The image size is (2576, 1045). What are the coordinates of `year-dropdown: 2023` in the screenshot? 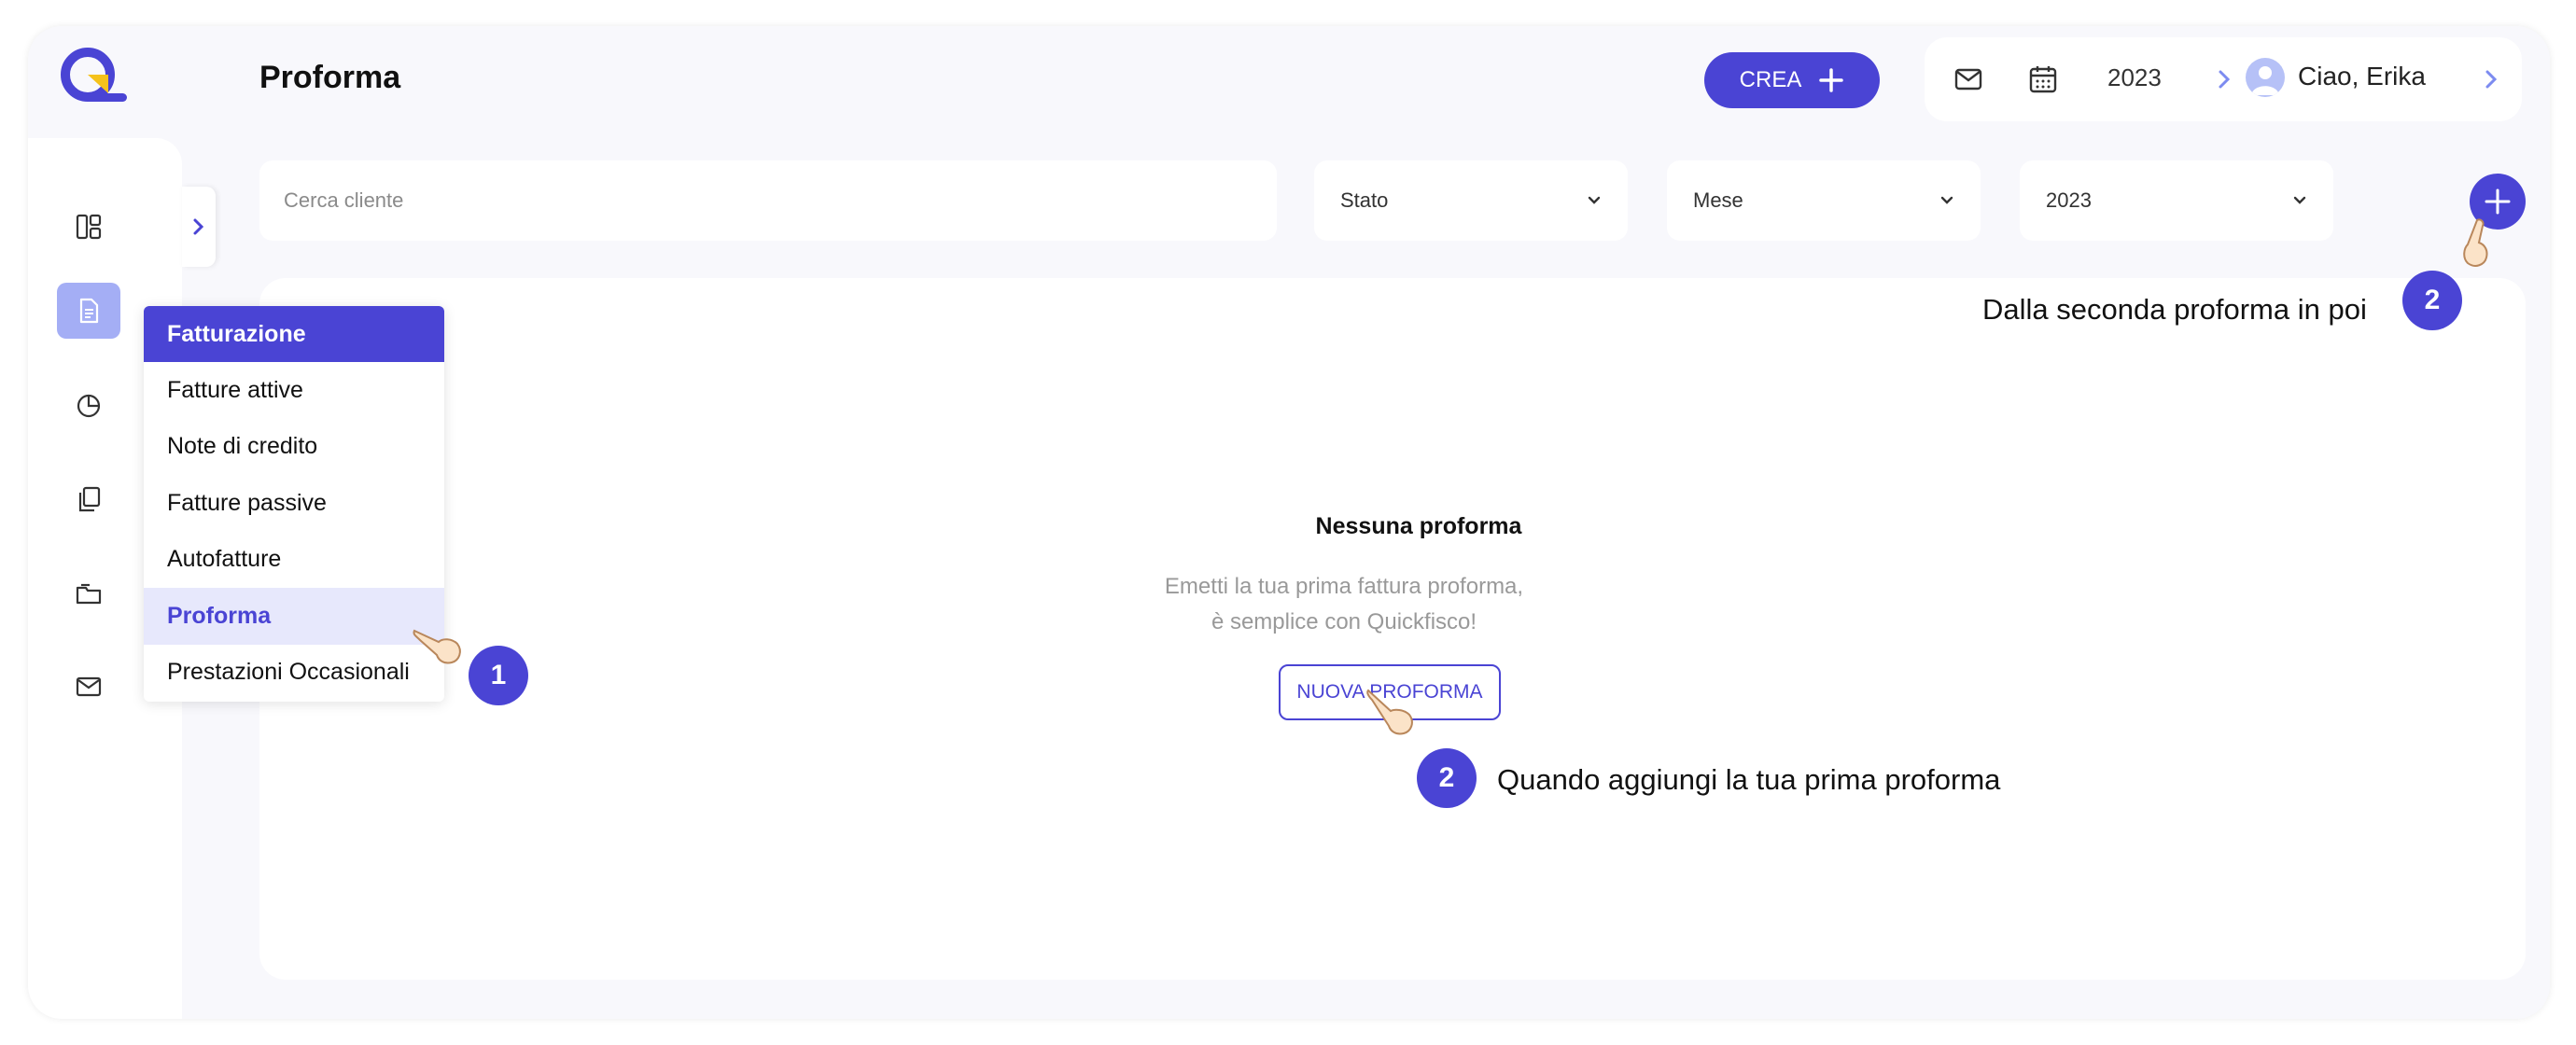 It's located at (2176, 200).